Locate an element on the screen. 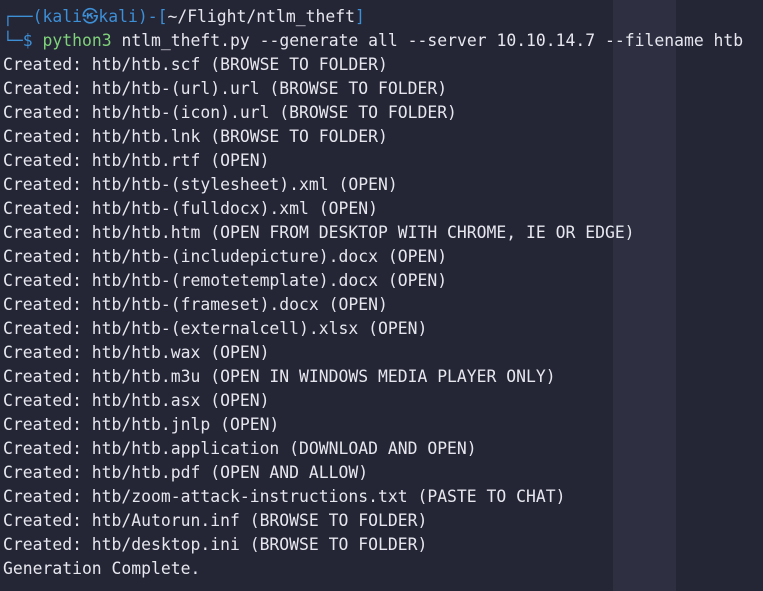  prompt-line-top: ┌──(kali㉿kali)-[~/Flight/ntlm_theft] is located at coordinates (383, 17).